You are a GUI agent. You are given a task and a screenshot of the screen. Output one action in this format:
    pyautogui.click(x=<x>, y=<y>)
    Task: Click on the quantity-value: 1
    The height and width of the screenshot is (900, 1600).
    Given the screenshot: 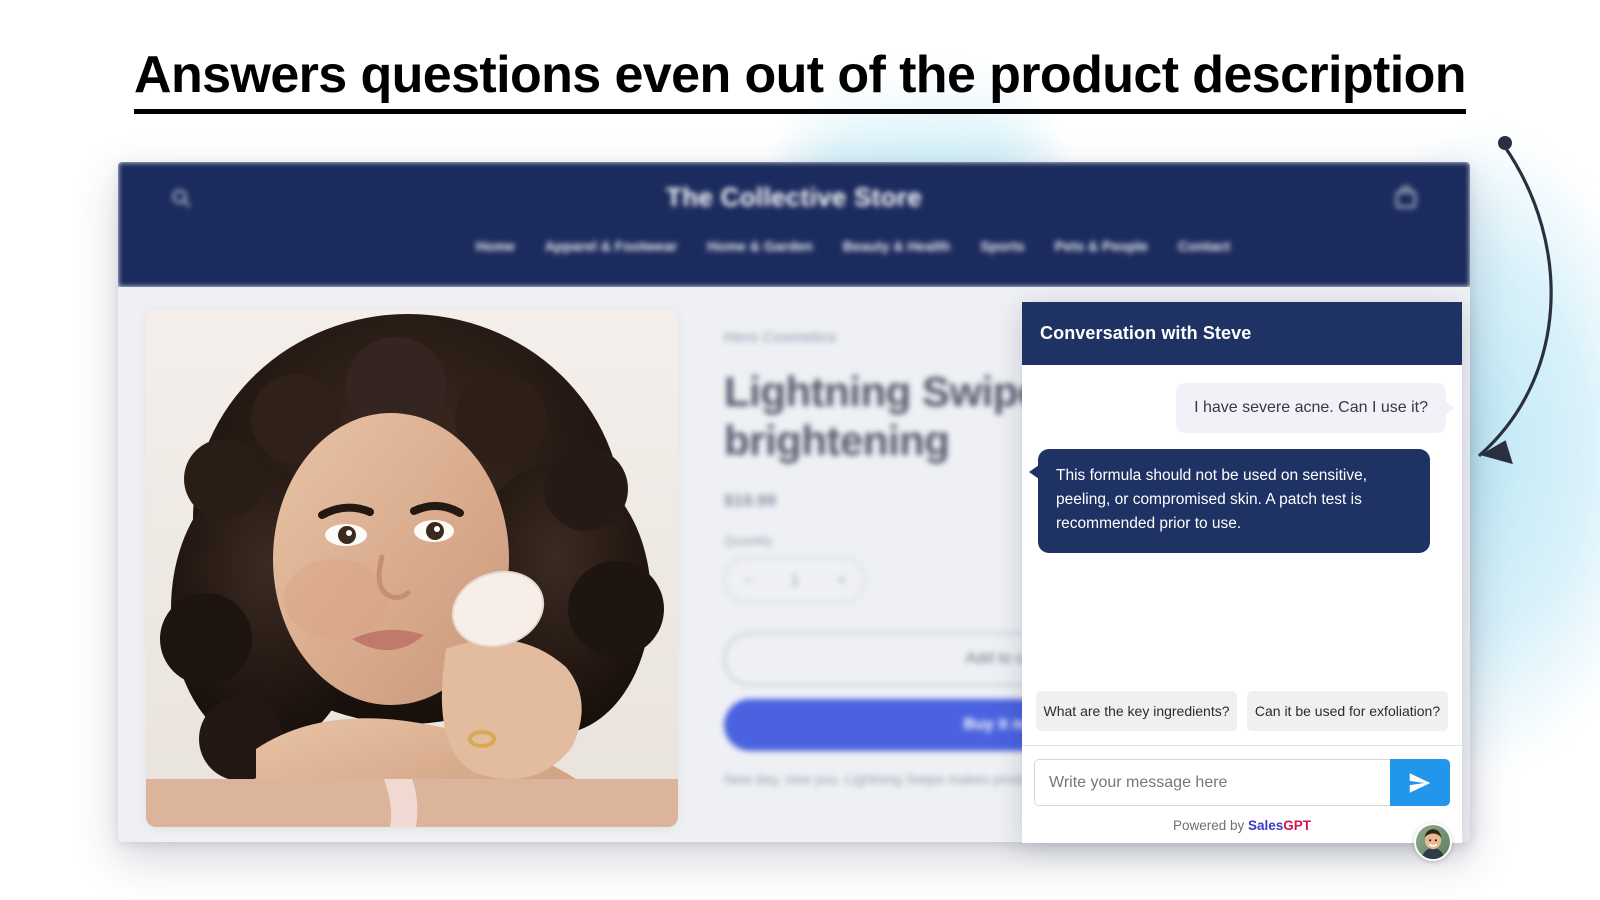 What is the action you would take?
    pyautogui.click(x=795, y=580)
    